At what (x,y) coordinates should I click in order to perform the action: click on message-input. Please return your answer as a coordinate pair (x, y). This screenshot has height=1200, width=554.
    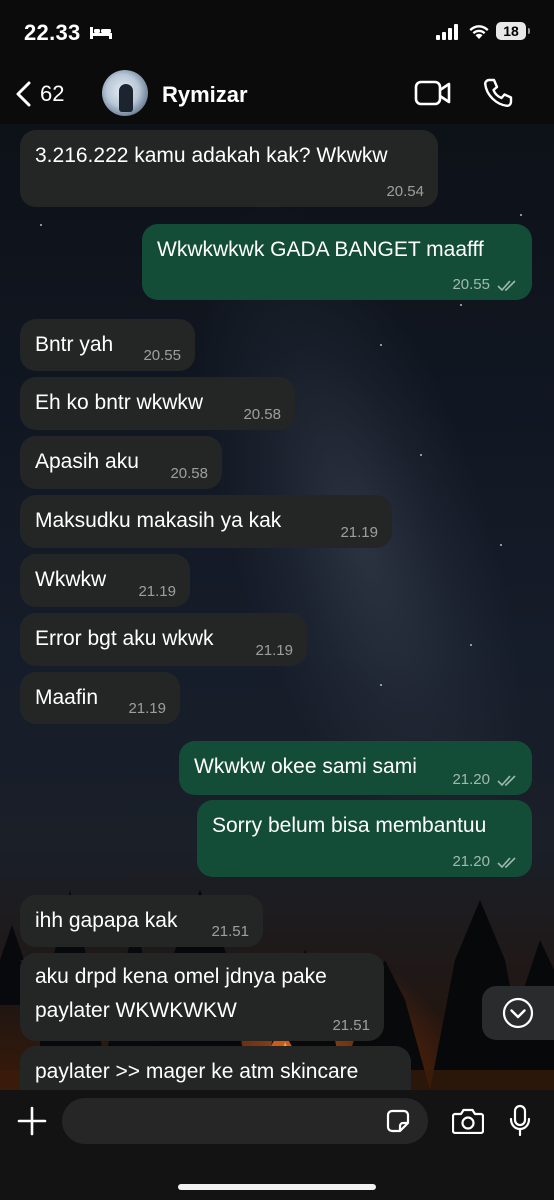
    Looking at the image, I should click on (245, 1121).